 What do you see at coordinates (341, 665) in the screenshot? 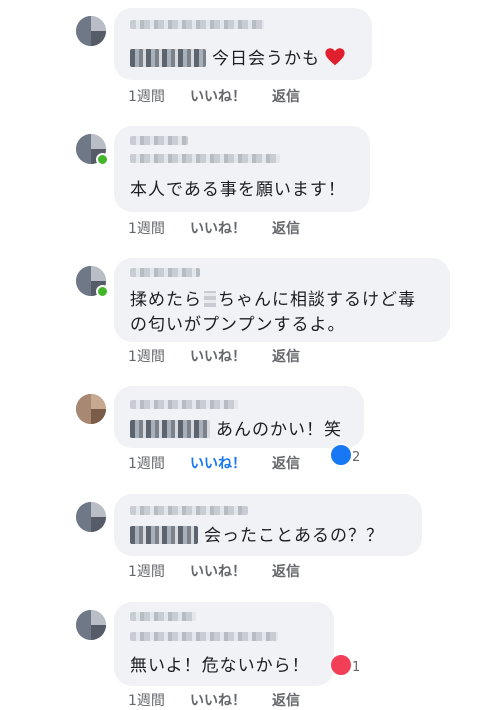
I see `love-reaction-icon` at bounding box center [341, 665].